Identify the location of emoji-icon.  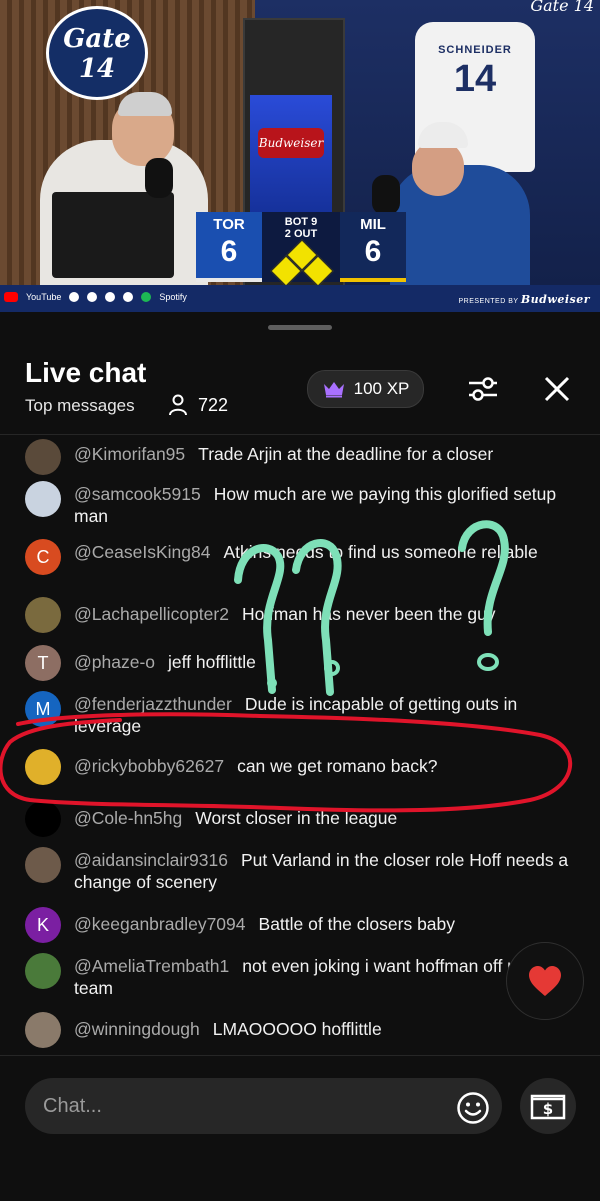
(473, 1108).